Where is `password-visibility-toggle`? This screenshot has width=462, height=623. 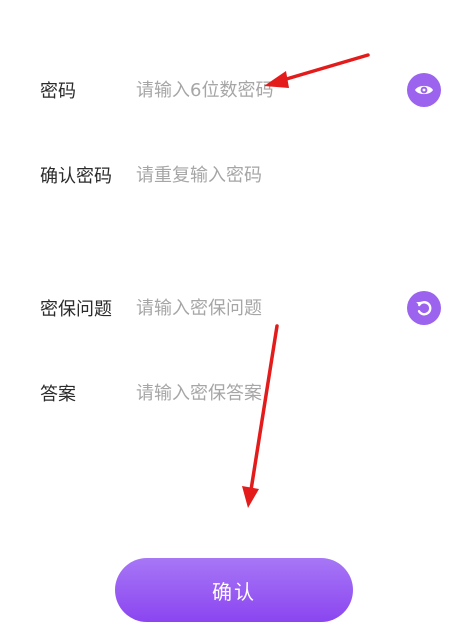 password-visibility-toggle is located at coordinates (424, 90).